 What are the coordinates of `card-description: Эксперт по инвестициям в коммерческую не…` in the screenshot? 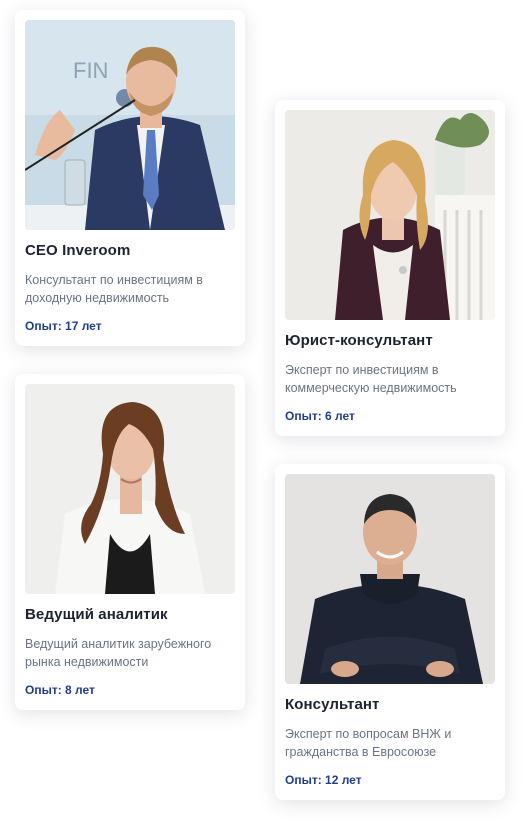 It's located at (371, 379).